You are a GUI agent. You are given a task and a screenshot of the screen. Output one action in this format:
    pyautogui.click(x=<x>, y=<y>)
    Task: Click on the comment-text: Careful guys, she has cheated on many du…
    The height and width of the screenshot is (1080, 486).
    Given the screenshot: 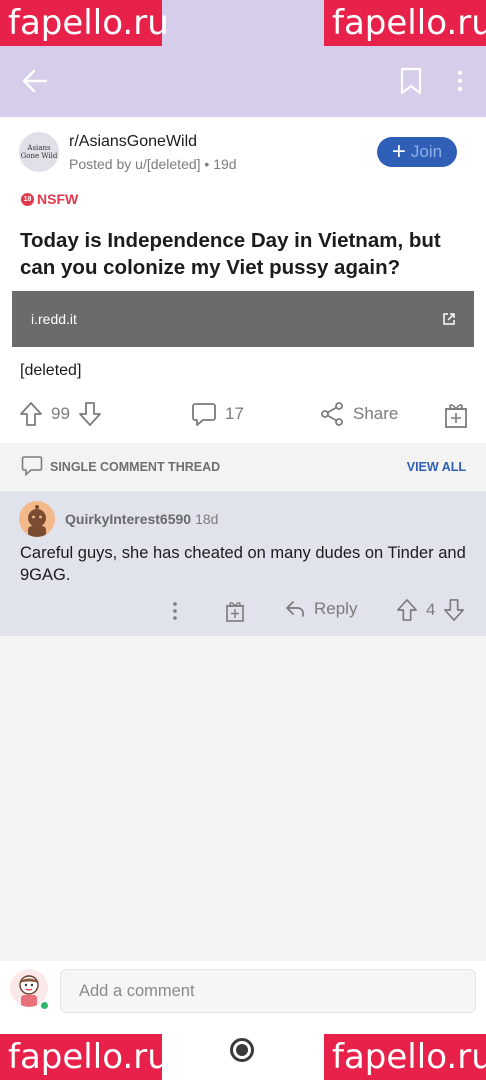 What is the action you would take?
    pyautogui.click(x=243, y=564)
    